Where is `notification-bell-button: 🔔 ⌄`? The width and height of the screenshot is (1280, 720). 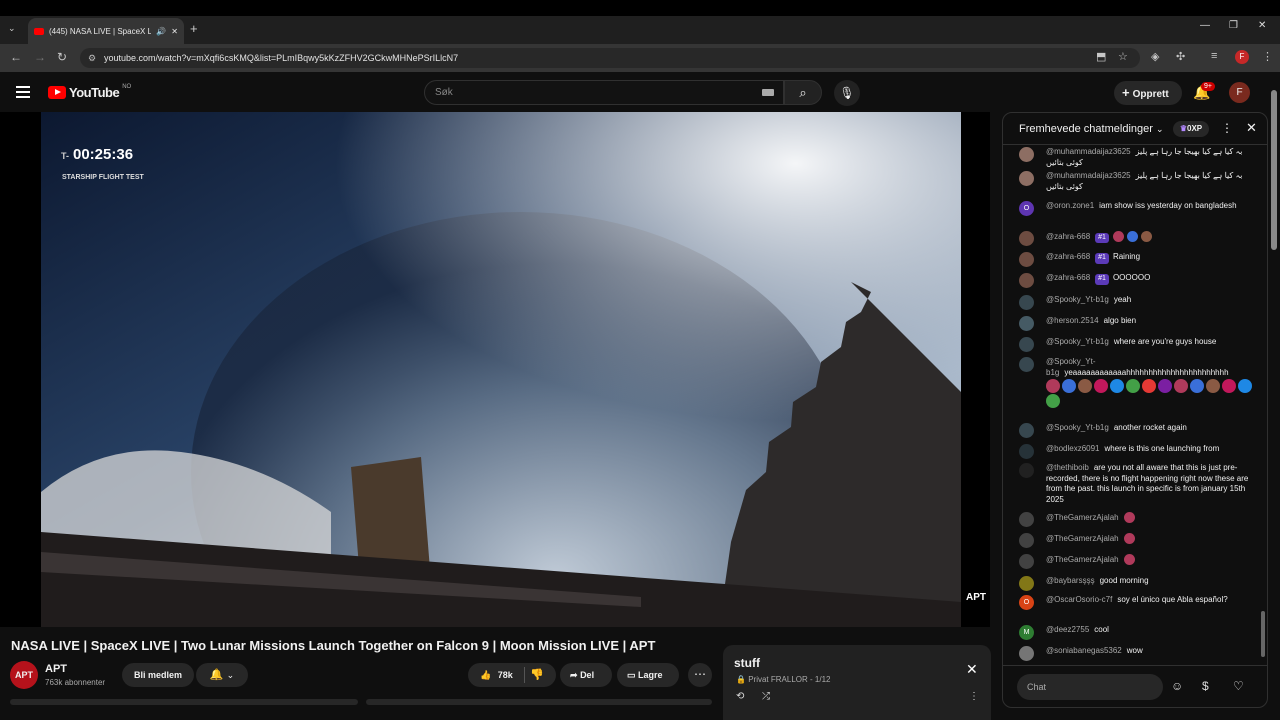 notification-bell-button: 🔔 ⌄ is located at coordinates (222, 675).